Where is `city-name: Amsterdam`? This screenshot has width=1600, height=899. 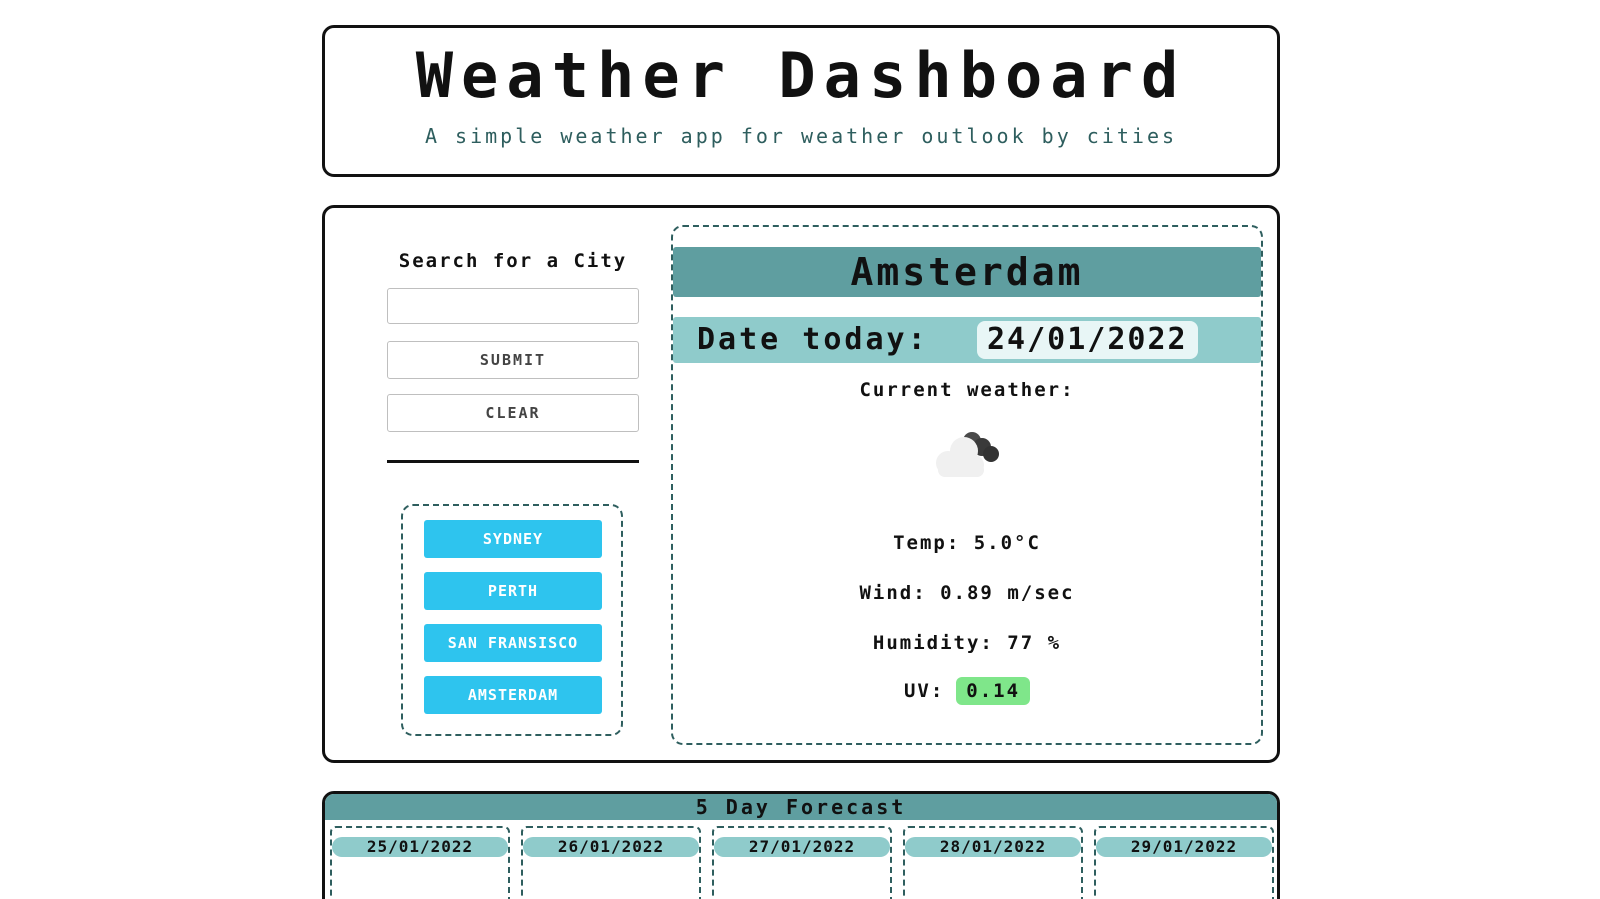
city-name: Amsterdam is located at coordinates (967, 272).